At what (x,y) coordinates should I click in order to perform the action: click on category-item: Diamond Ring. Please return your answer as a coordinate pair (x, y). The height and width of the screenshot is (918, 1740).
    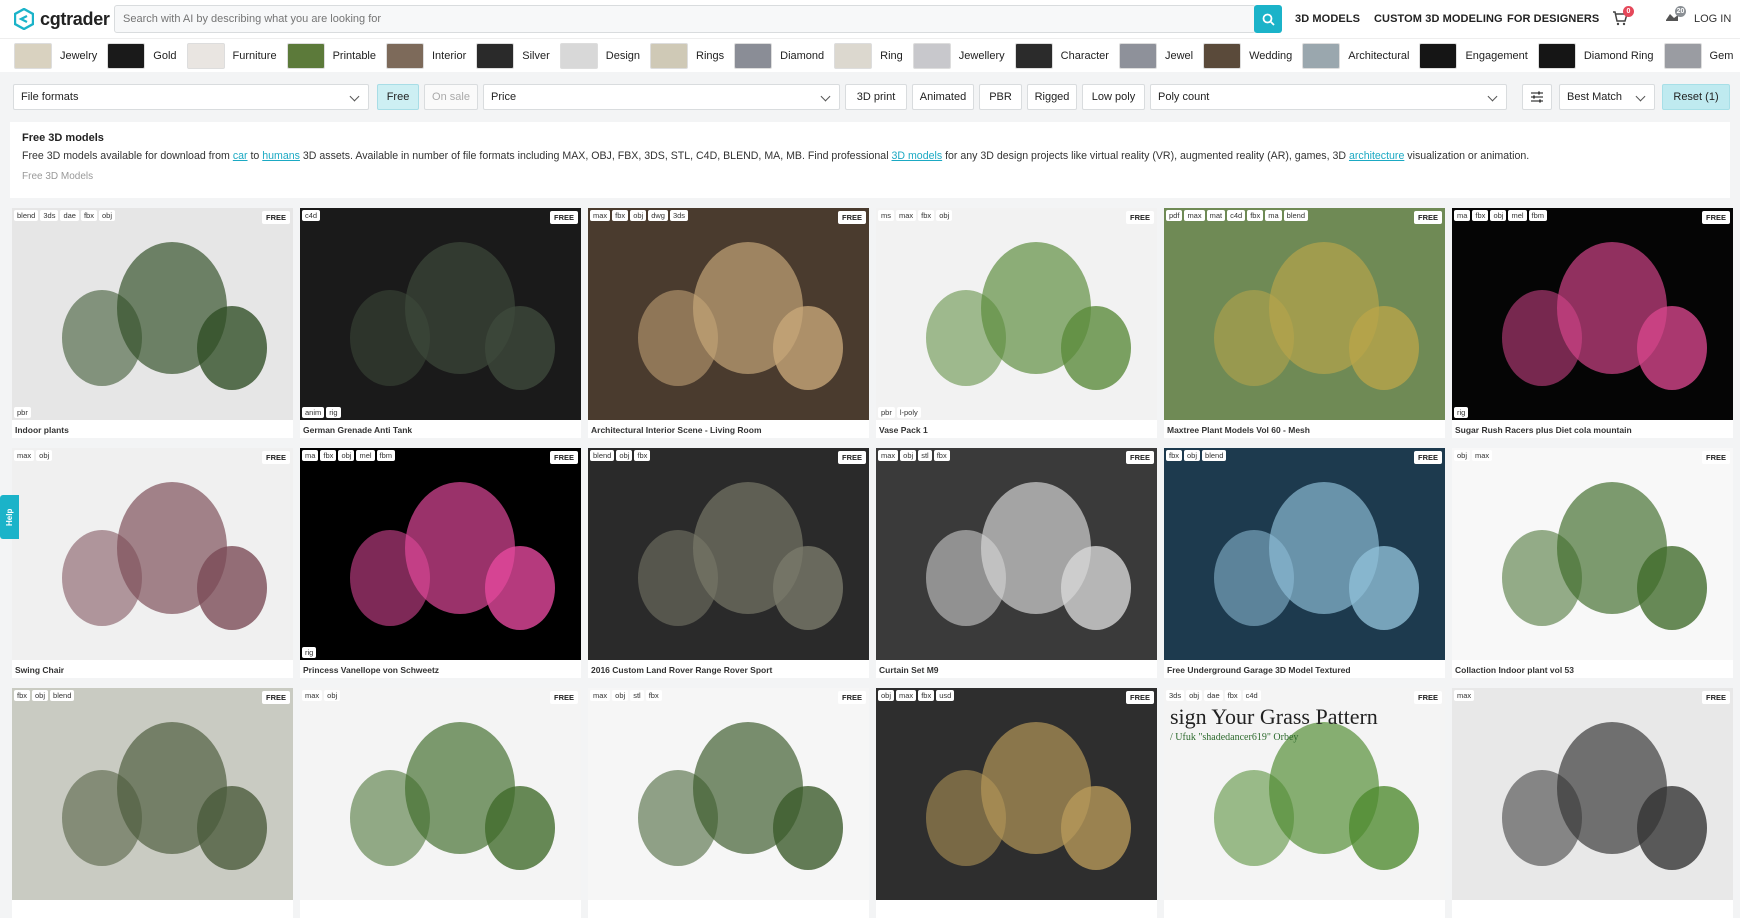
    Looking at the image, I should click on (1595, 55).